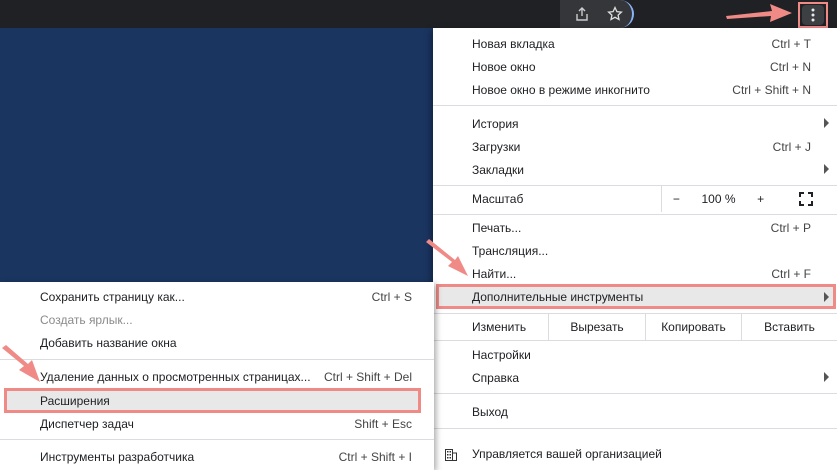 This screenshot has width=837, height=470. I want to click on menu-item-shortcut: Ctrl + T, so click(791, 43).